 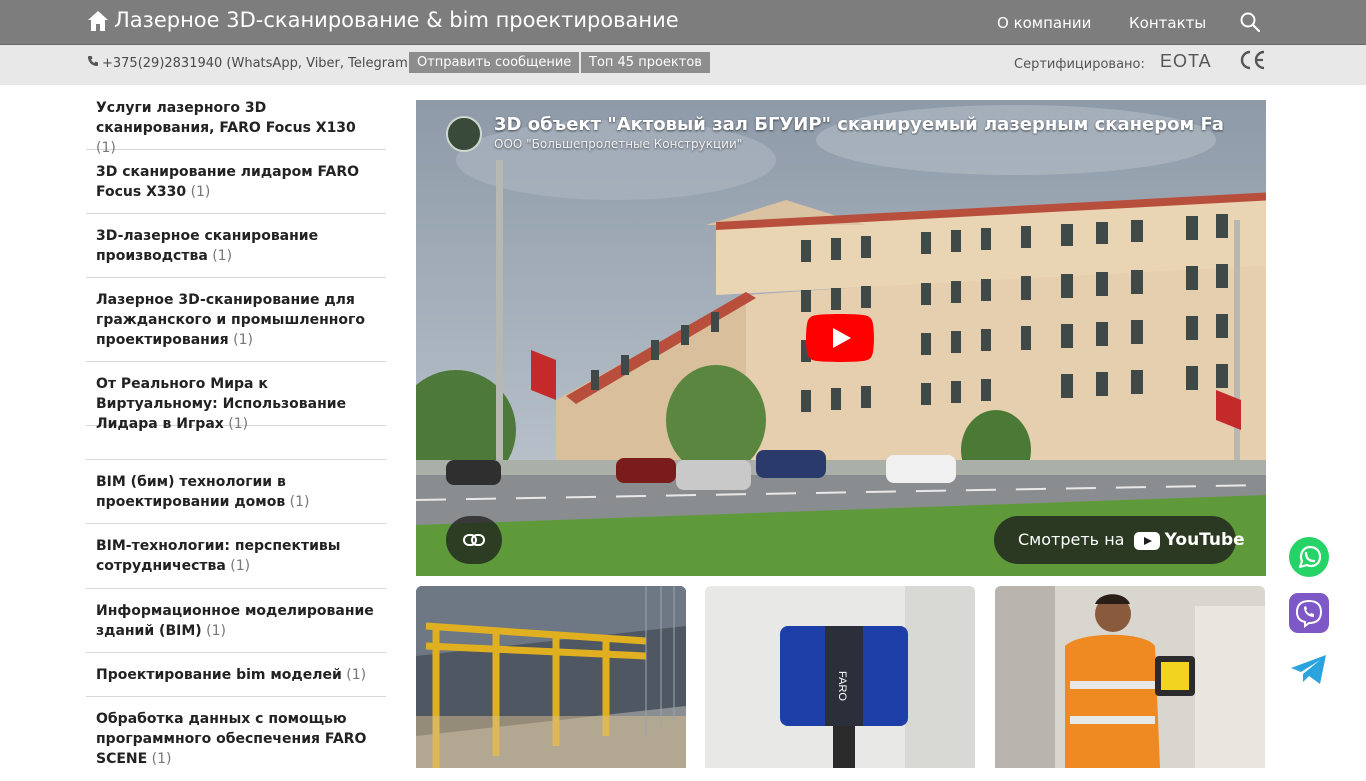 I want to click on play-button-icon, so click(x=840, y=338).